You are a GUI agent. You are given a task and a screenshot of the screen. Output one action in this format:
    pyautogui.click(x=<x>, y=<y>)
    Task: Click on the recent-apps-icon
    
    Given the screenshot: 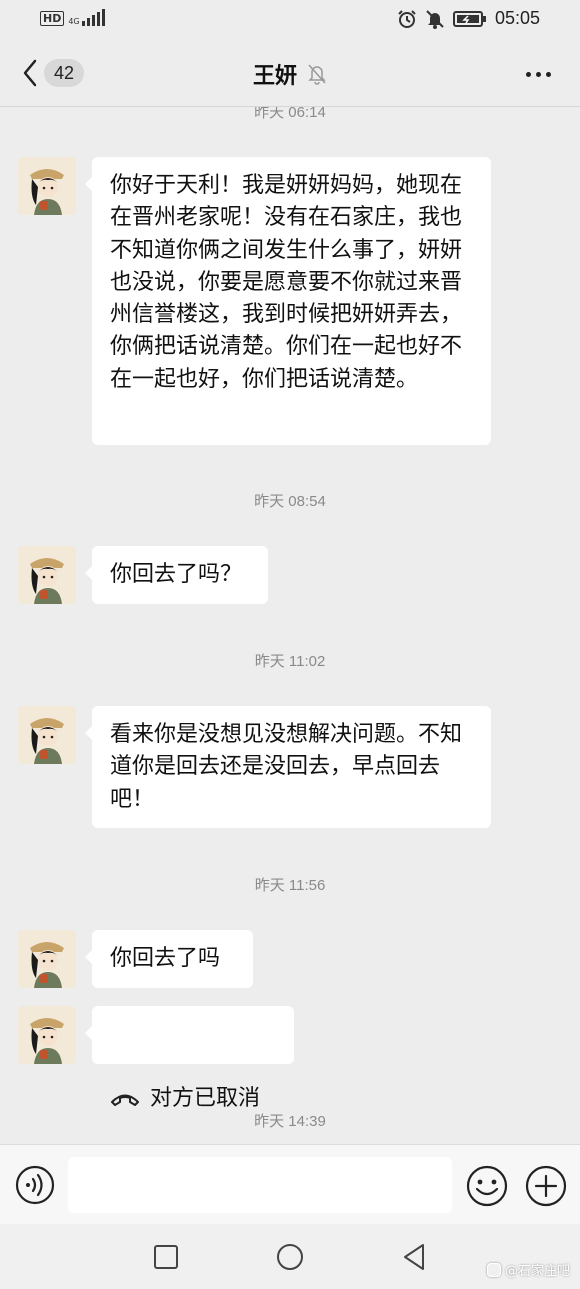 What is the action you would take?
    pyautogui.click(x=166, y=1257)
    